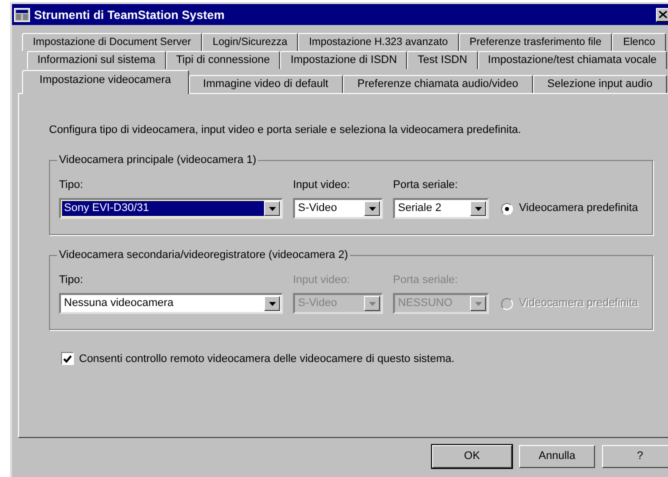 This screenshot has height=477, width=668. Describe the element at coordinates (344, 60) in the screenshot. I see `tab: Impostazione di ISDN` at that location.